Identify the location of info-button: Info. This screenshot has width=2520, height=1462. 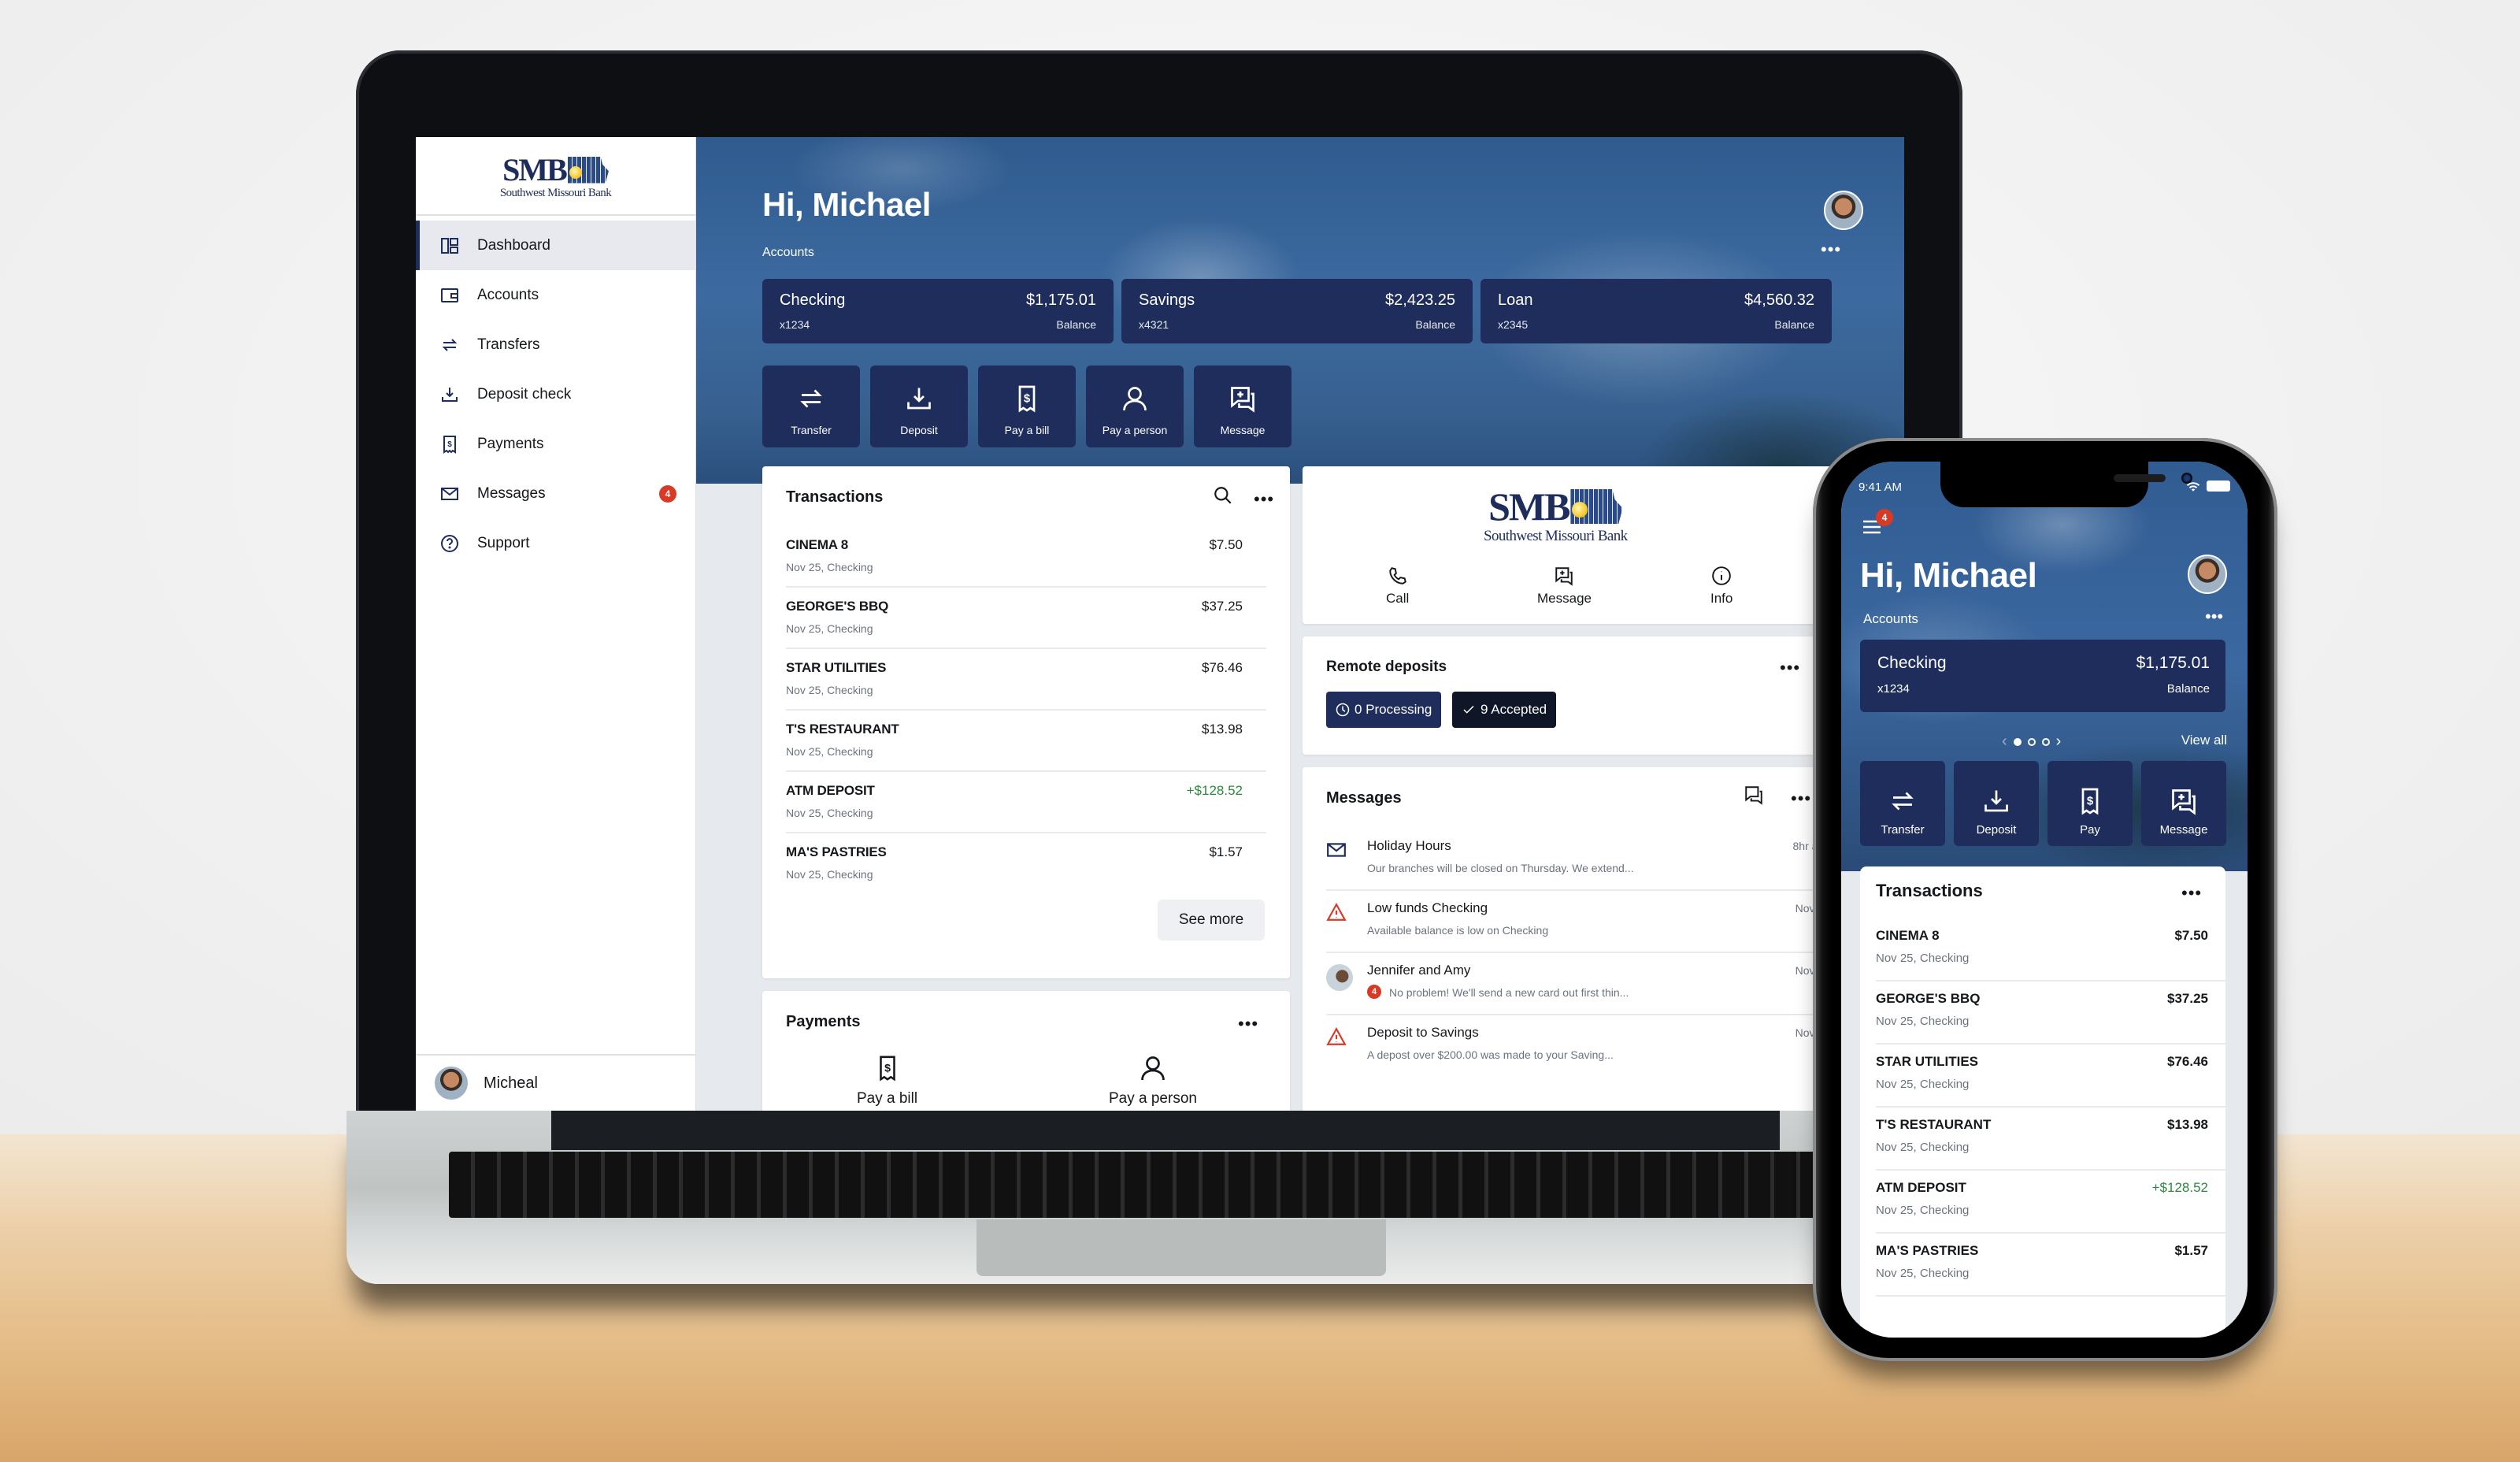
(1721, 586).